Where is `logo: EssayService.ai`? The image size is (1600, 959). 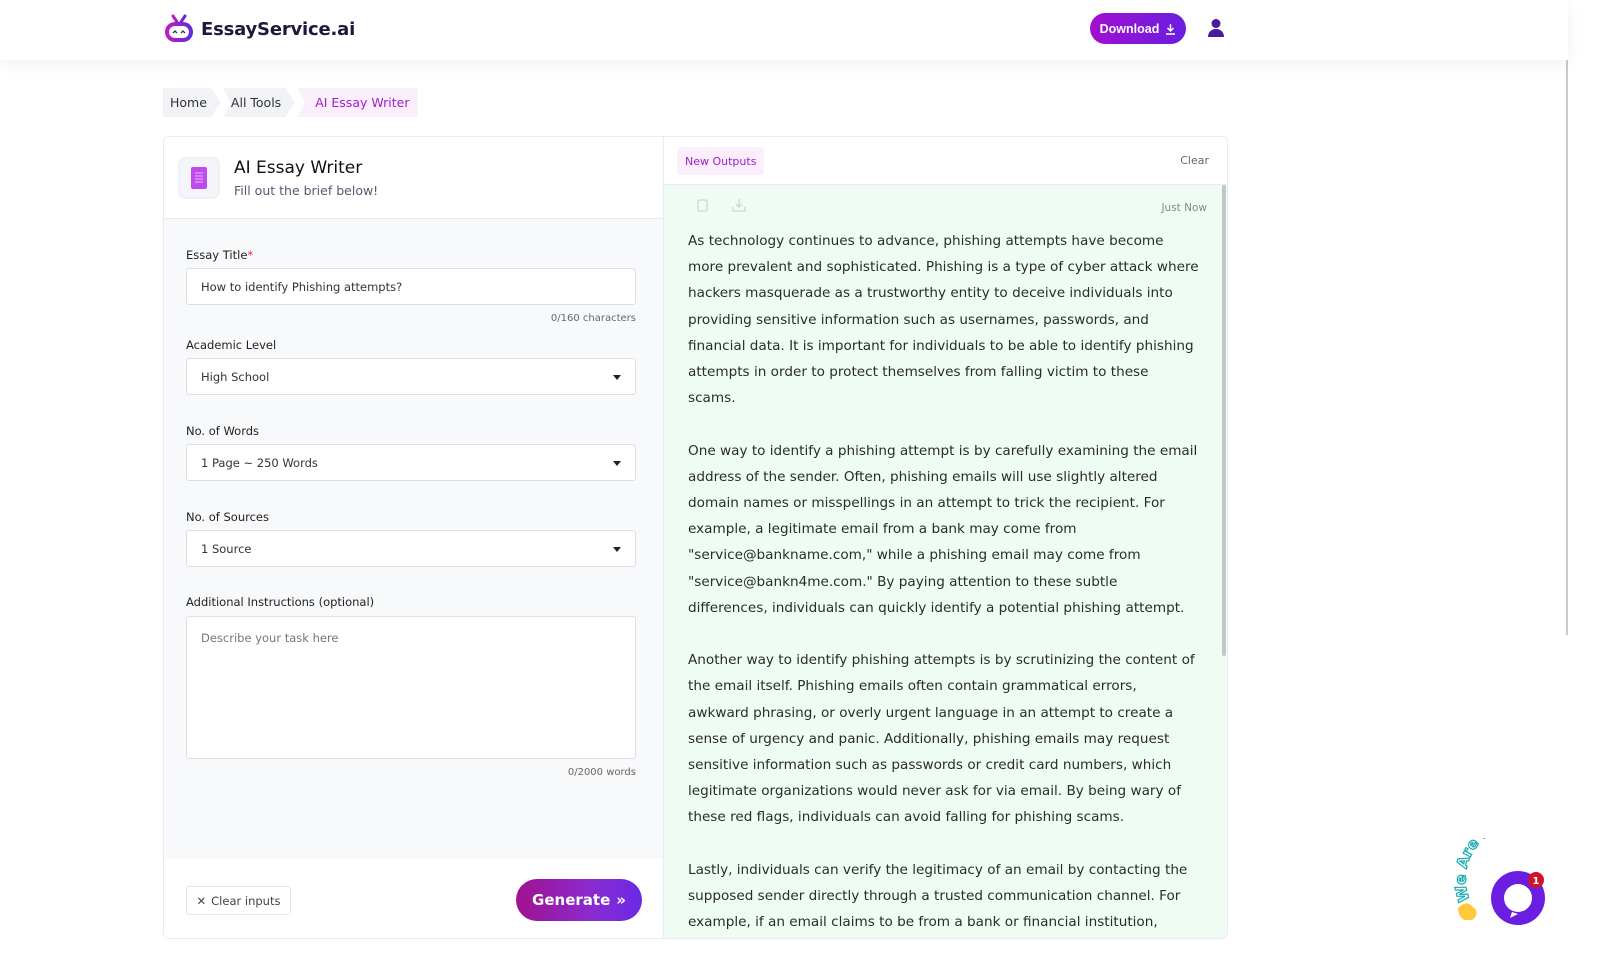 logo: EssayService.ai is located at coordinates (259, 29).